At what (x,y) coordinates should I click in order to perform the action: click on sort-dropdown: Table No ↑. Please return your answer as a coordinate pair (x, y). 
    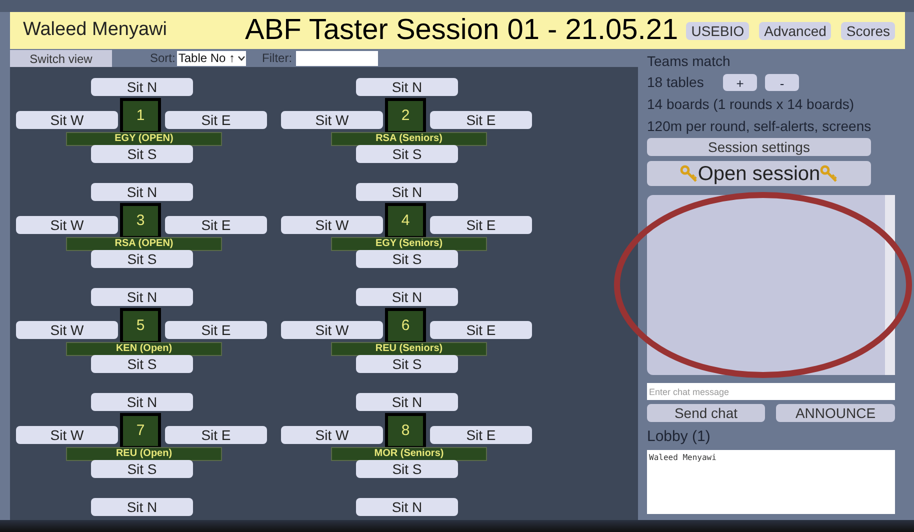
    Looking at the image, I should click on (211, 58).